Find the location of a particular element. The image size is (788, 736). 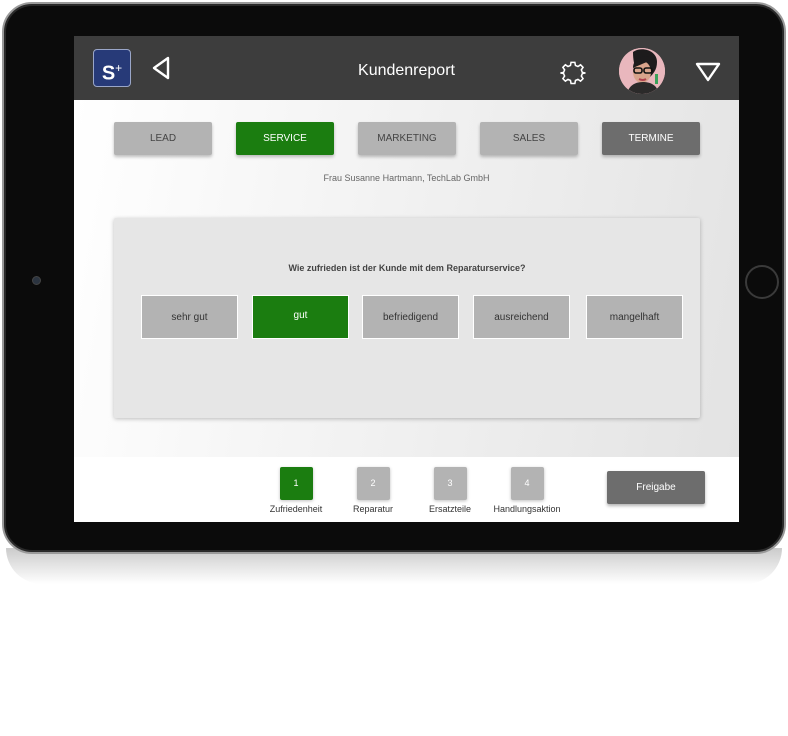

app-logo: S+ is located at coordinates (112, 68).